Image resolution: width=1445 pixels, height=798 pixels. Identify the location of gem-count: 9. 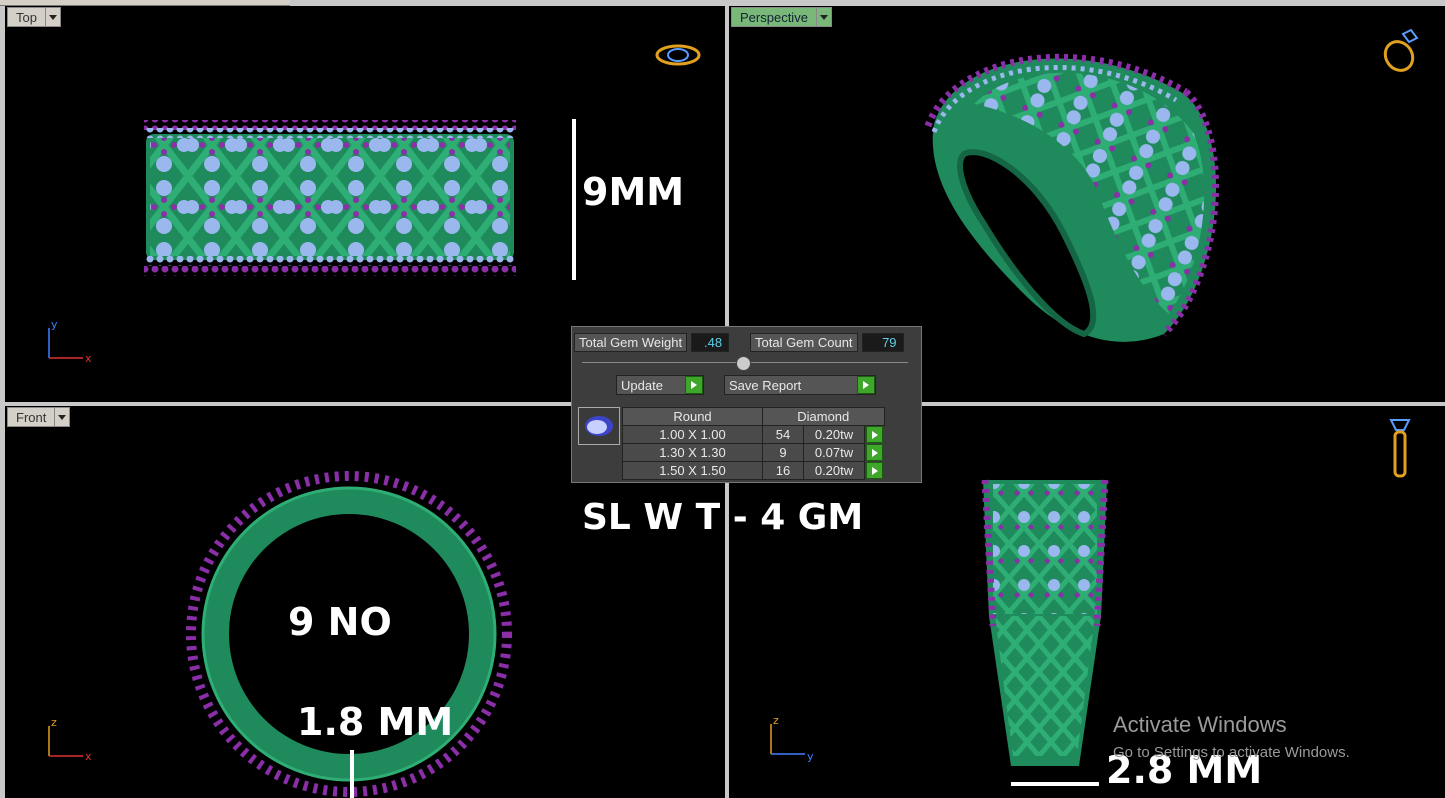
(783, 452).